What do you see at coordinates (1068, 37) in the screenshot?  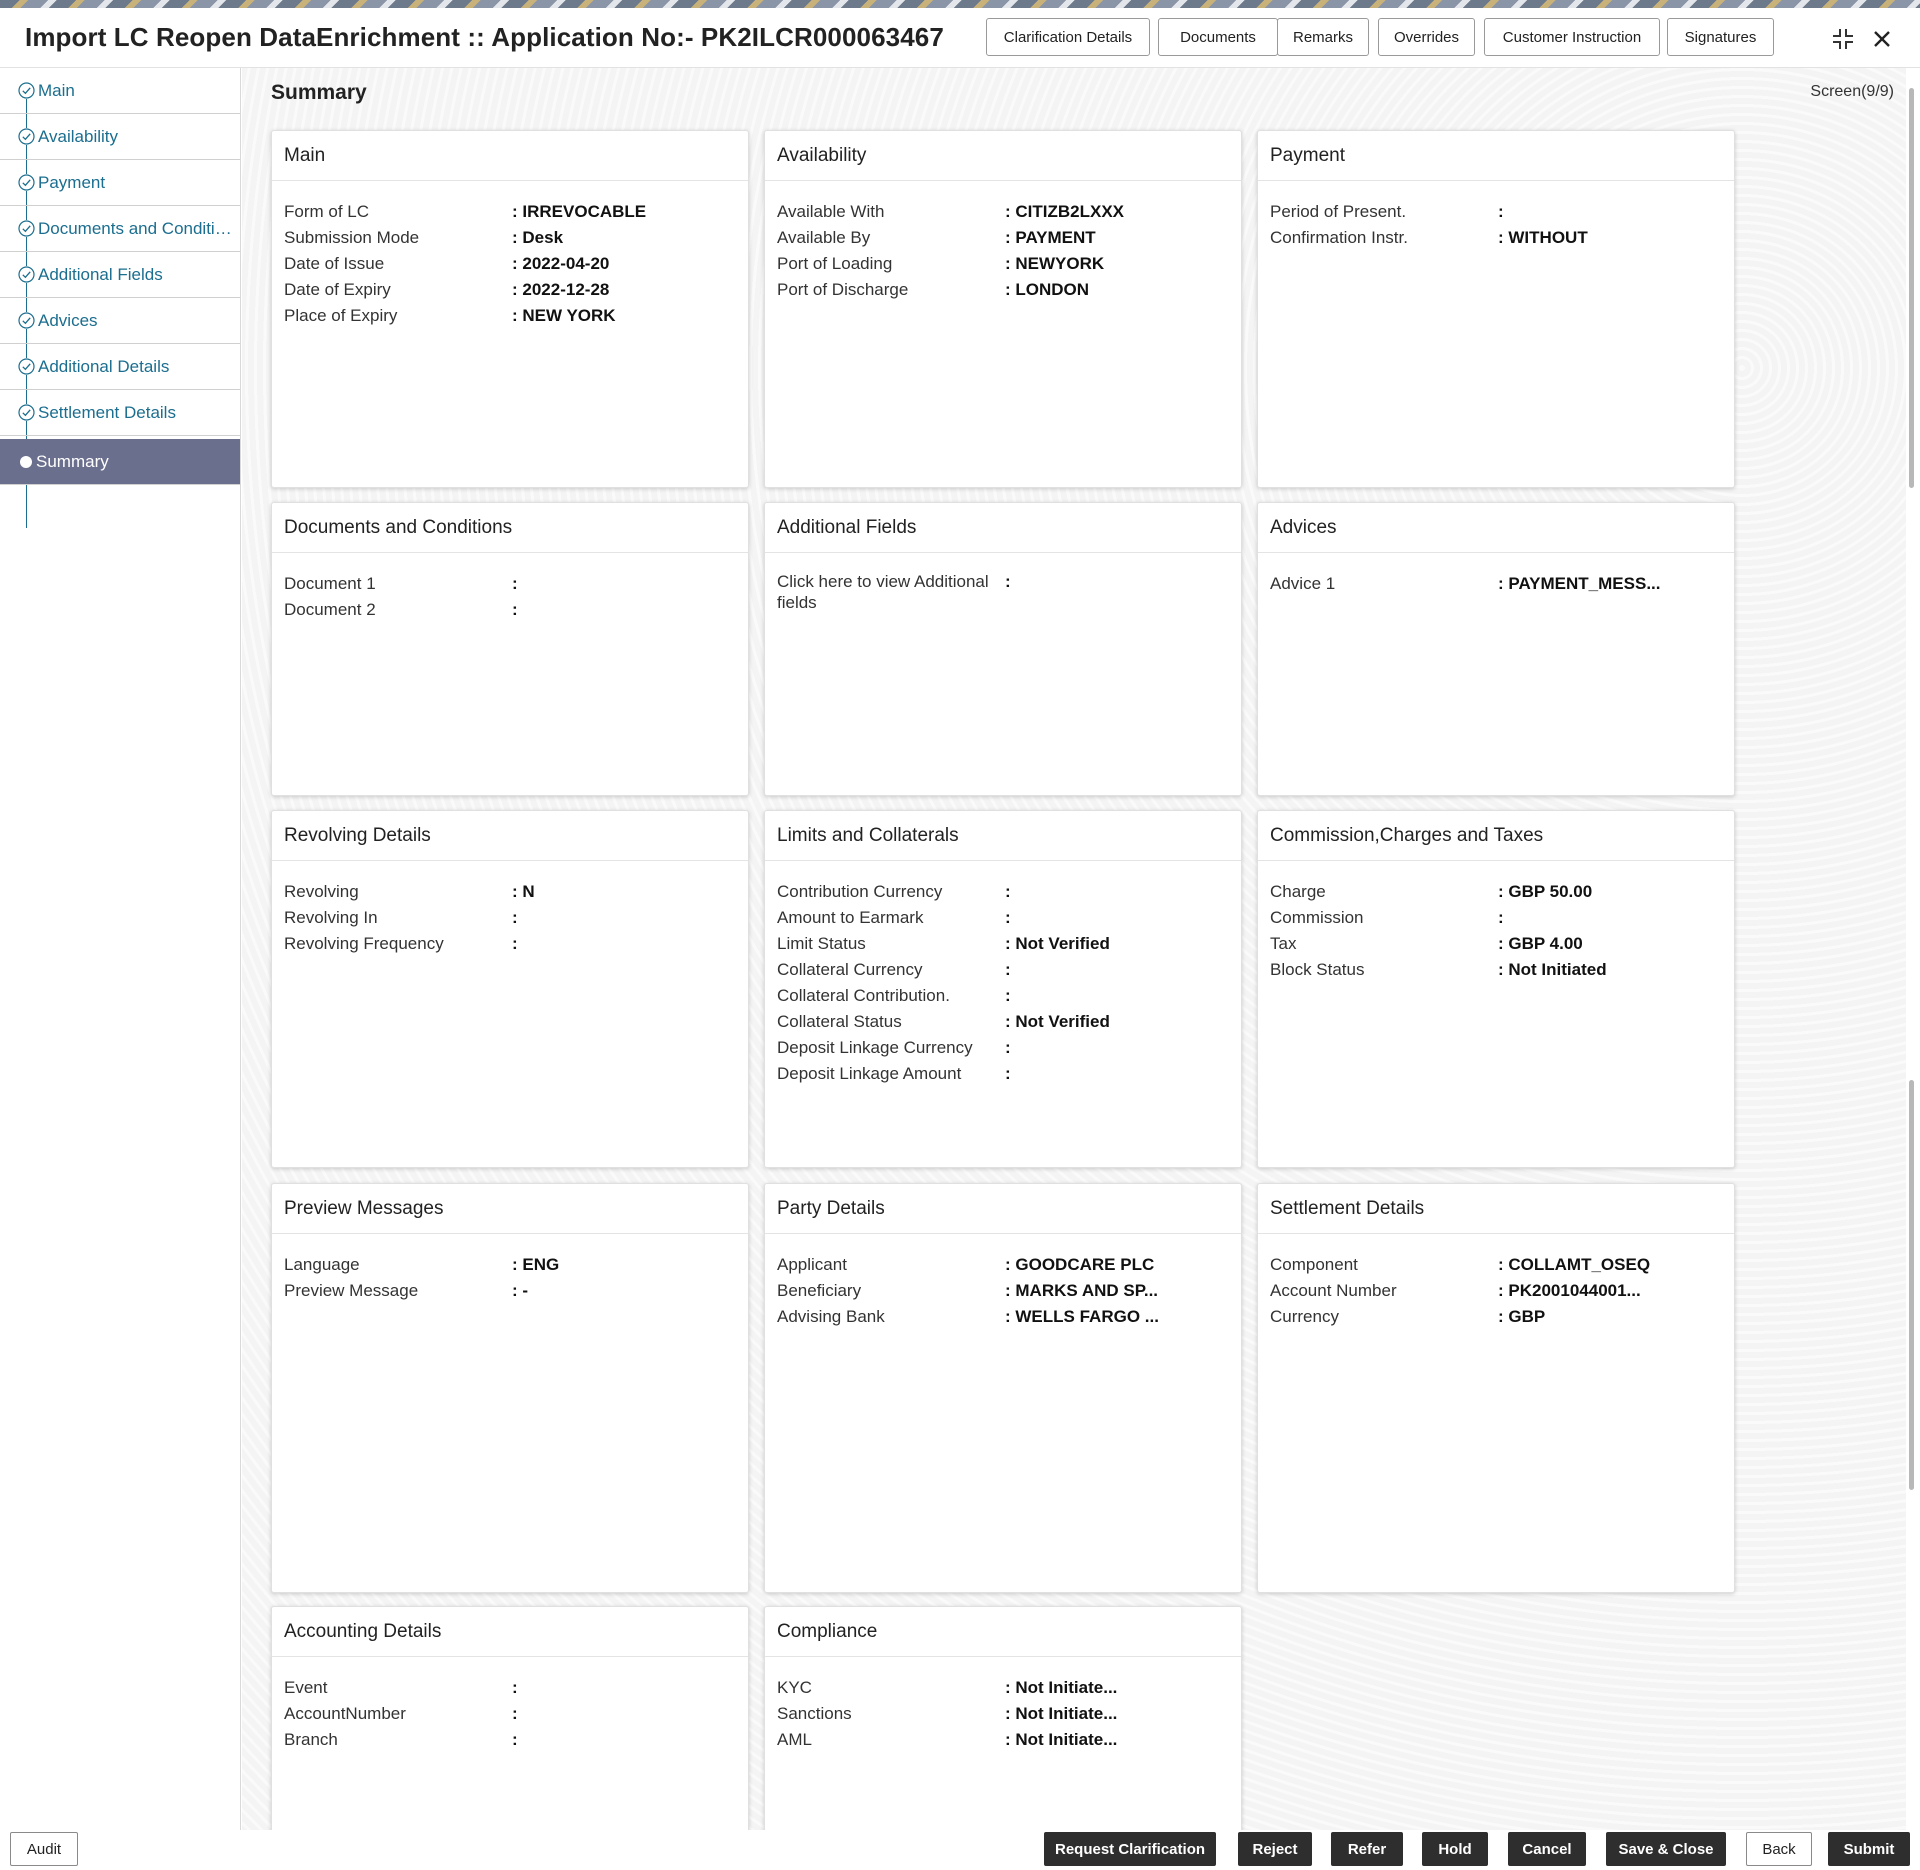 I see `clarification-details-button: Clarification Details` at bounding box center [1068, 37].